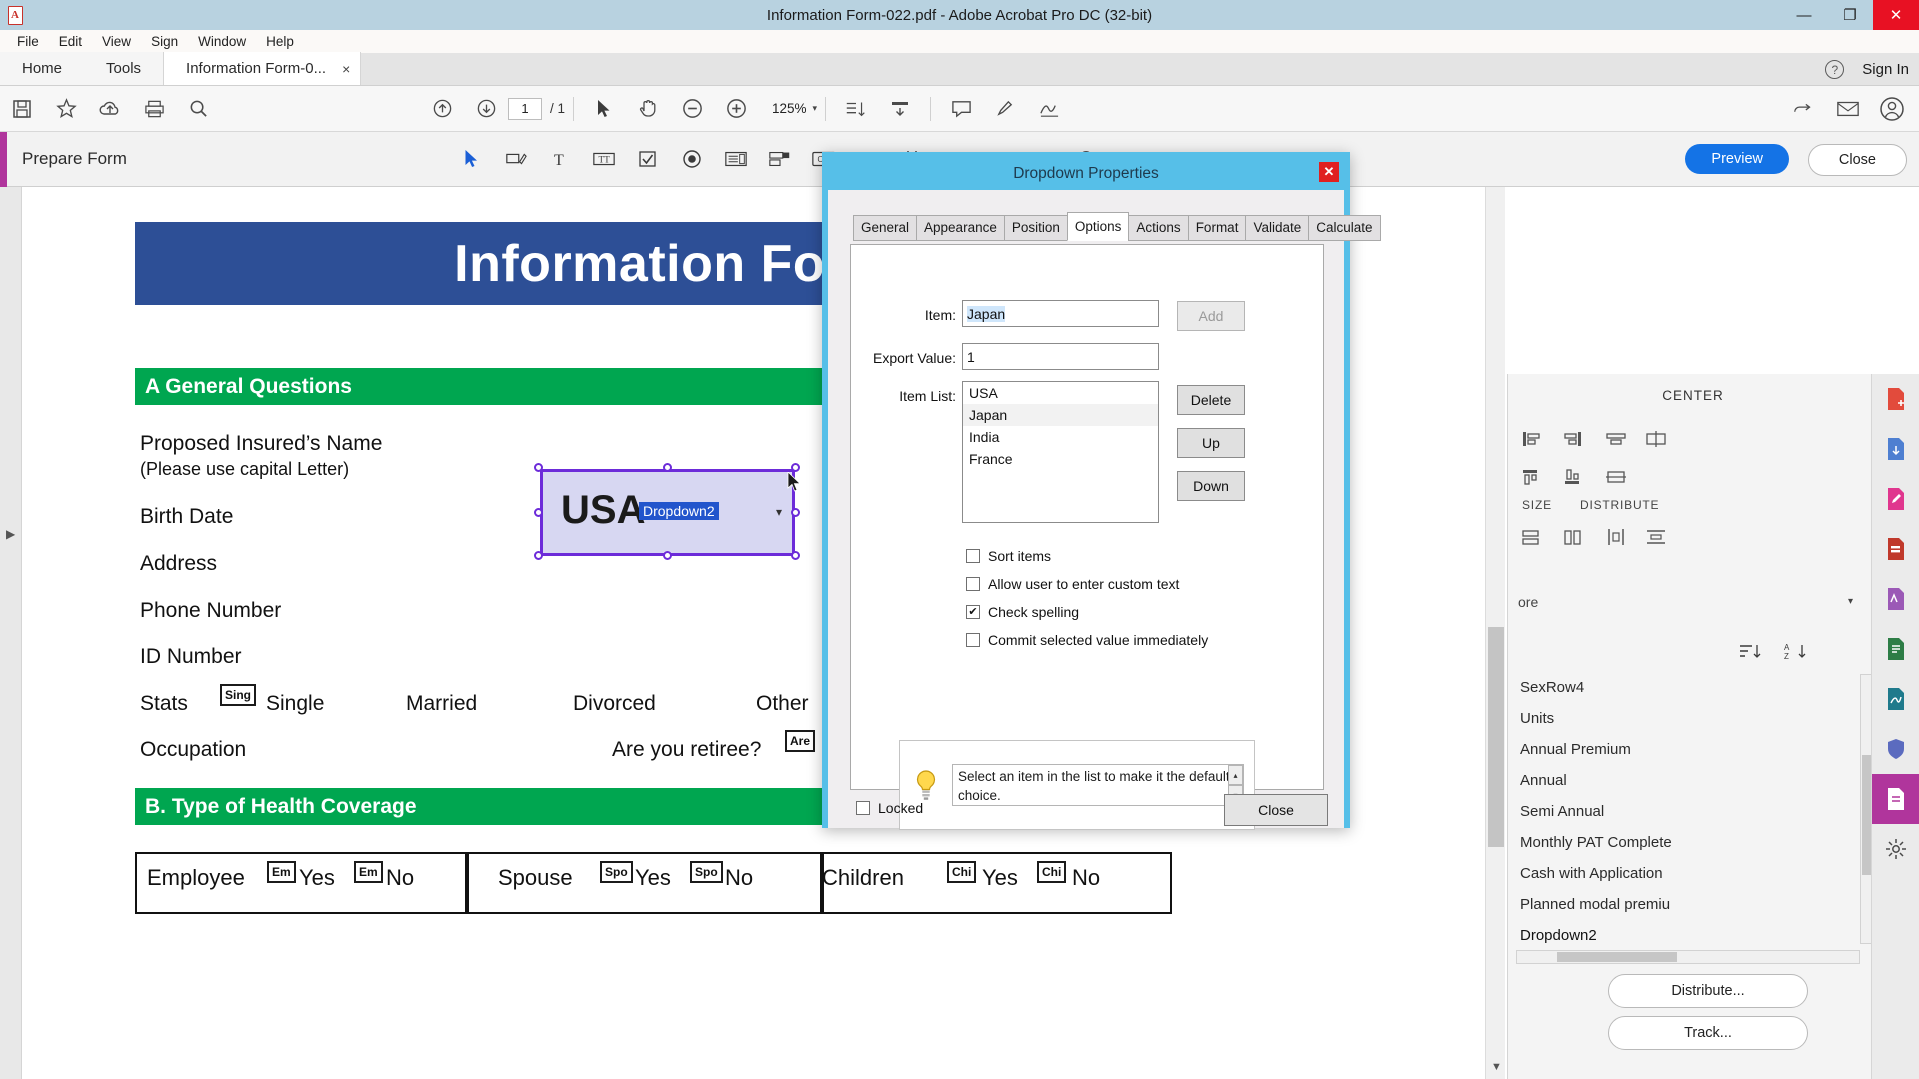 The image size is (1919, 1079). What do you see at coordinates (154, 109) in the screenshot?
I see `print-icon` at bounding box center [154, 109].